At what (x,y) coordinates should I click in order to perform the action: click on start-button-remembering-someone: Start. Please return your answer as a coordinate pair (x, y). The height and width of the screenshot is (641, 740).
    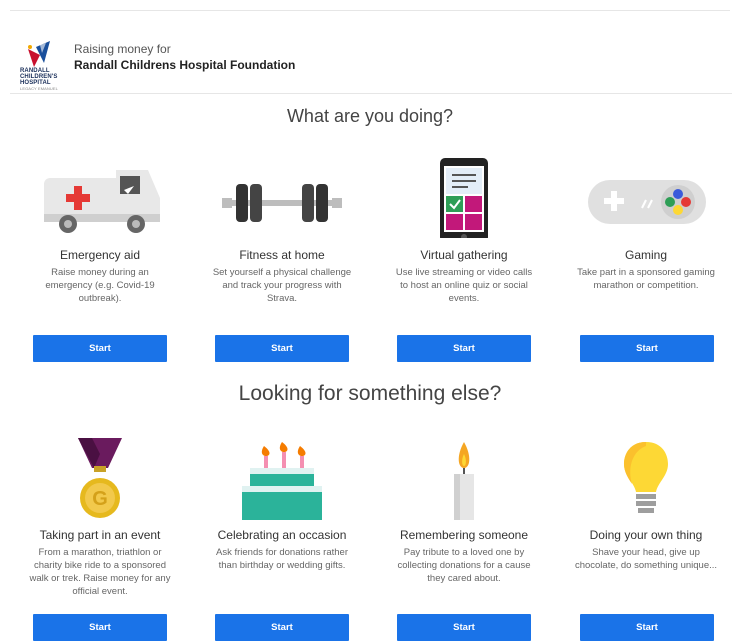
    Looking at the image, I should click on (464, 627).